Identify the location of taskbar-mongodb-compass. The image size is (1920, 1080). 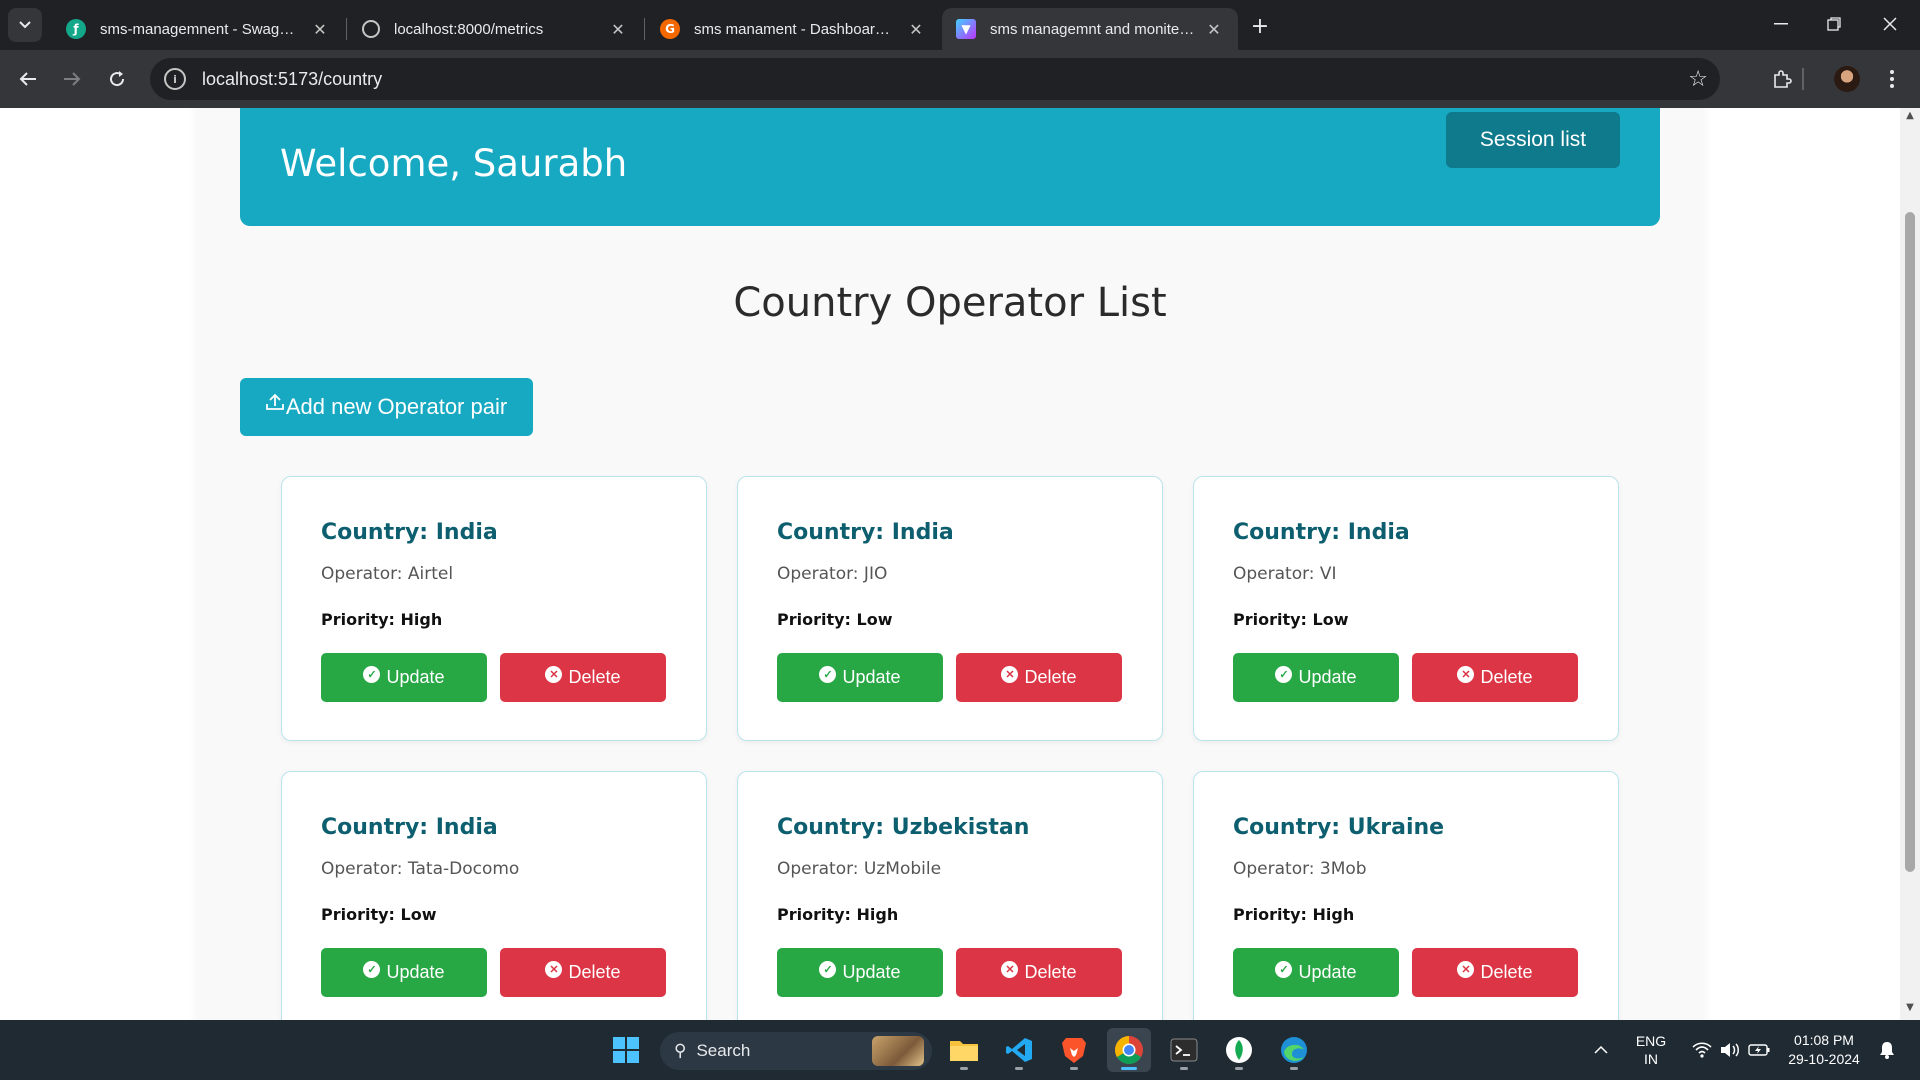
(1239, 1050).